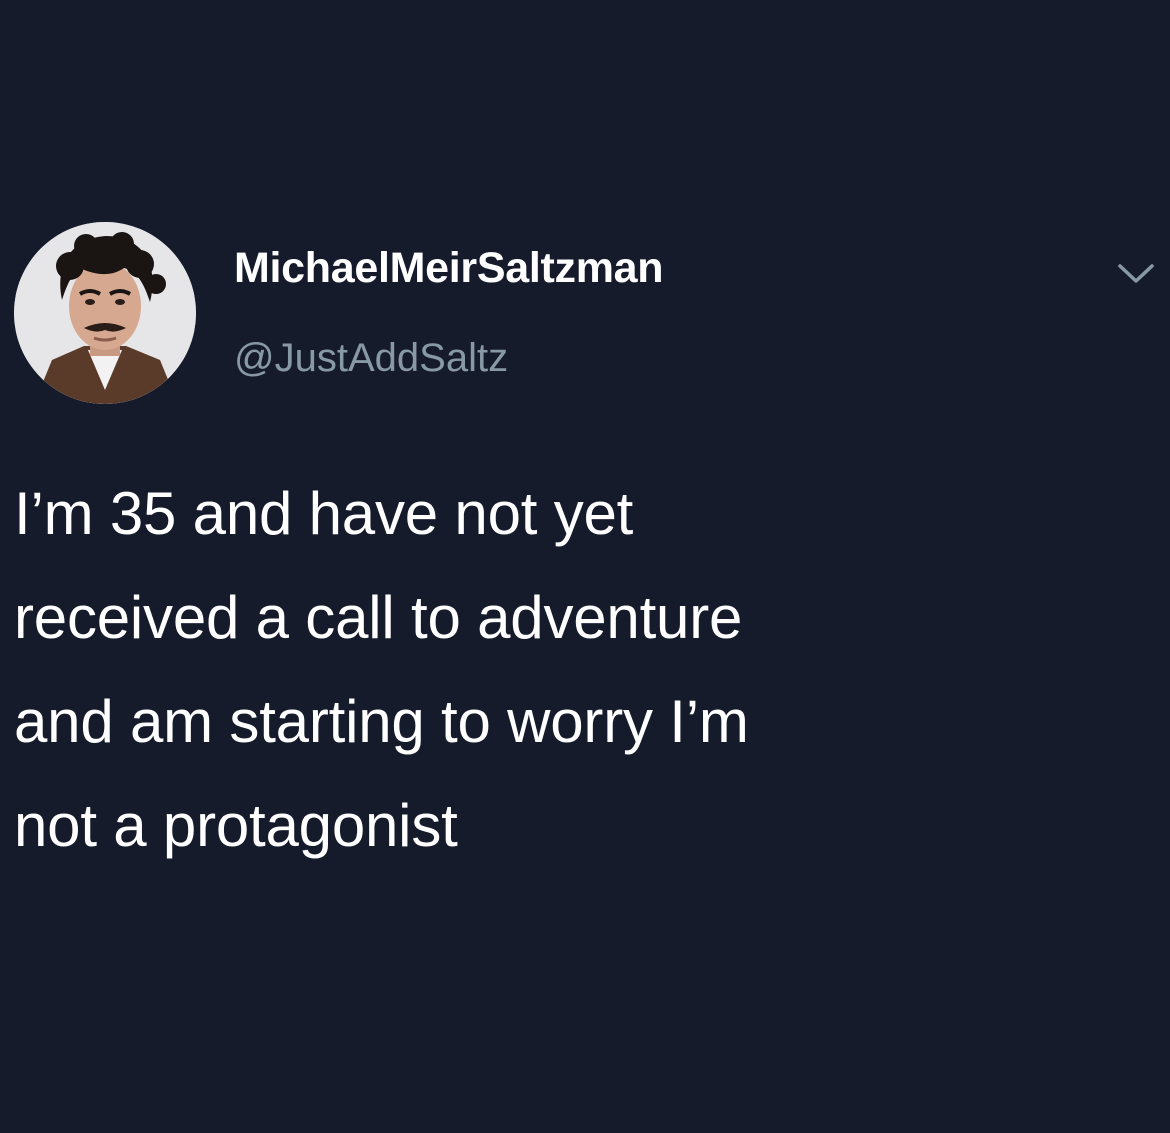 This screenshot has height=1133, width=1170. I want to click on user-handle: @JustAddSaltz, so click(371, 358).